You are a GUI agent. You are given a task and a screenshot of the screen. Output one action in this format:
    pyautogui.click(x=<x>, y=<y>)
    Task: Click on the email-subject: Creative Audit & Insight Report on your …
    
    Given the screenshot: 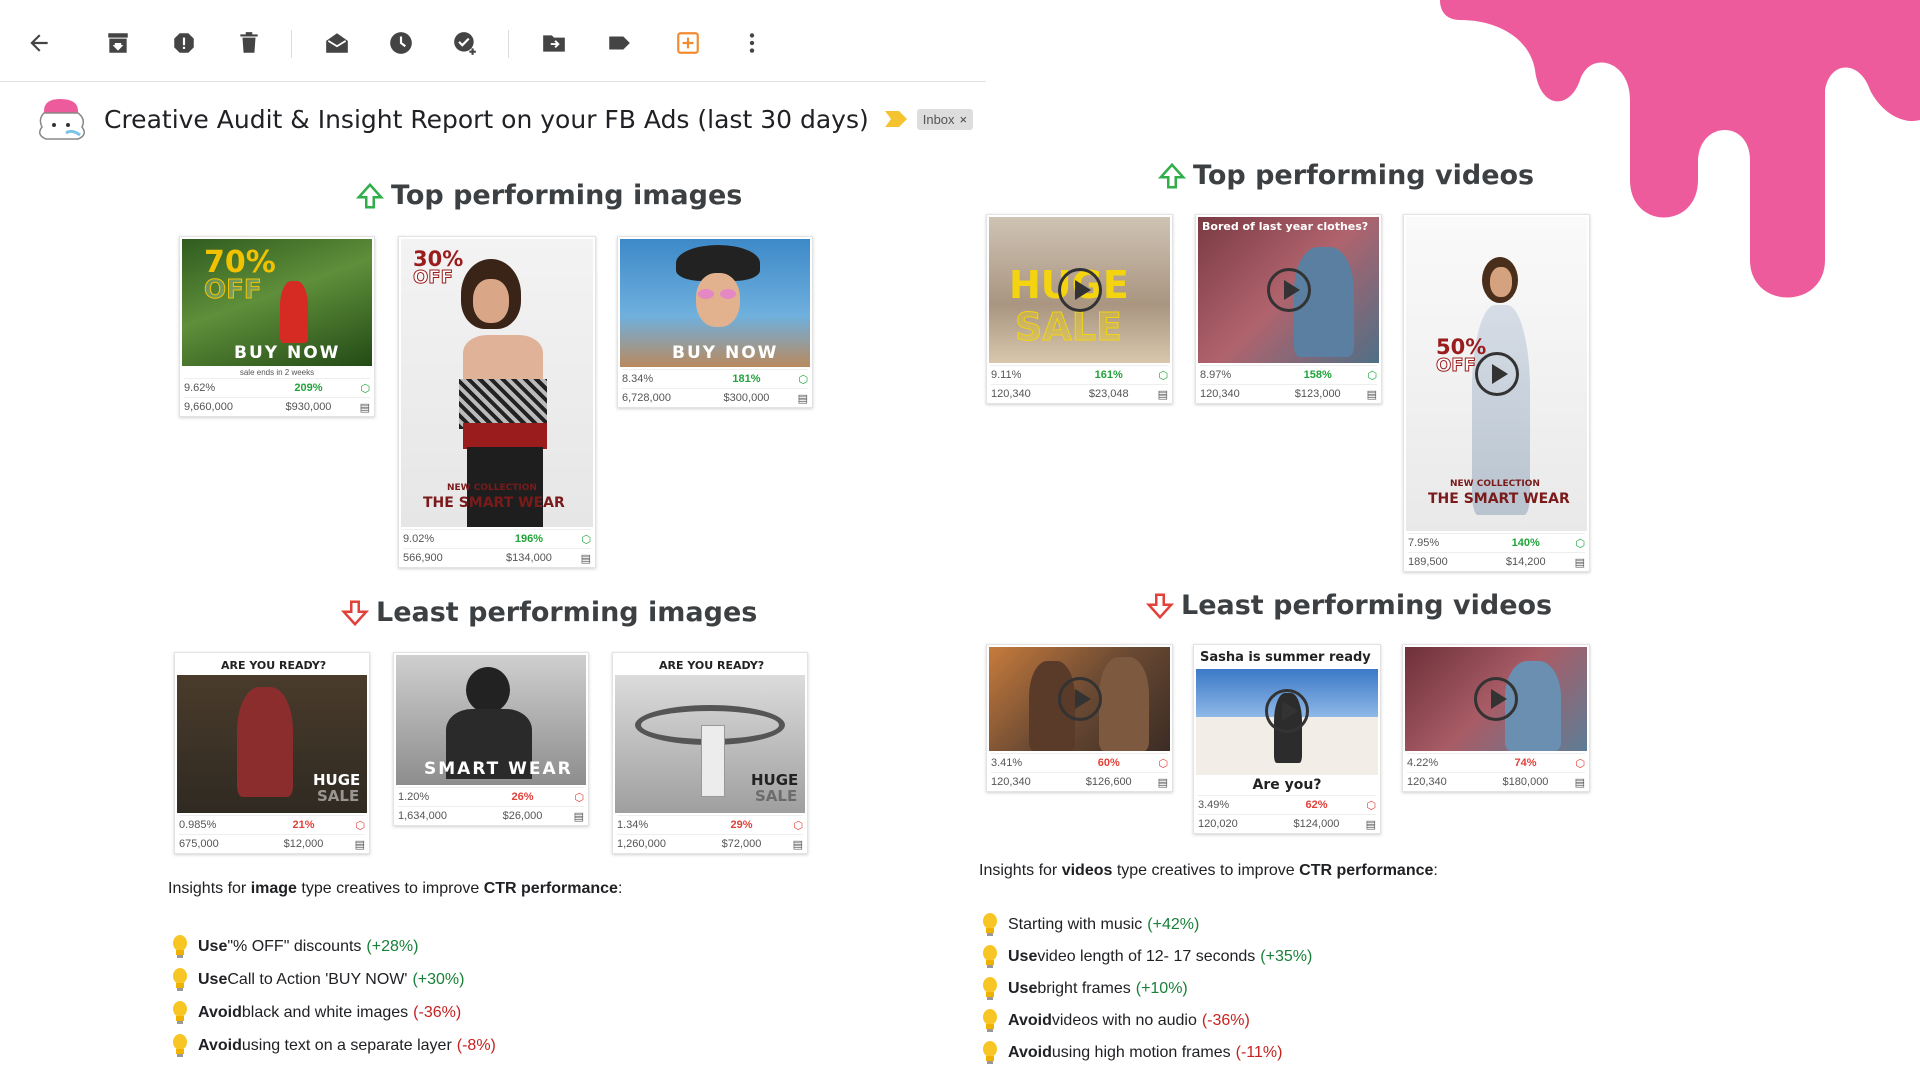 What is the action you would take?
    pyautogui.click(x=486, y=119)
    